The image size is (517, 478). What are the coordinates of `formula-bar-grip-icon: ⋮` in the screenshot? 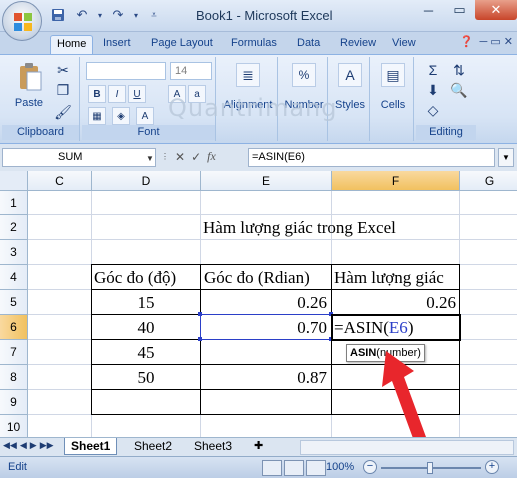 It's located at (165, 156).